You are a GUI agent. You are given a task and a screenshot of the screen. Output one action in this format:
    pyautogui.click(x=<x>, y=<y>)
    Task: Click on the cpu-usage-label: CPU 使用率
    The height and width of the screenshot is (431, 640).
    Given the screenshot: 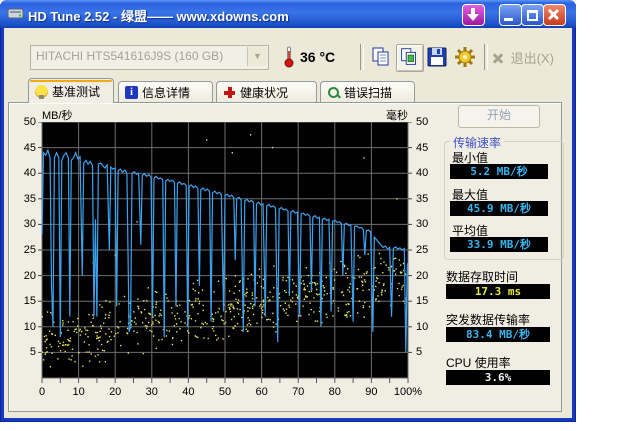 What is the action you would take?
    pyautogui.click(x=478, y=363)
    